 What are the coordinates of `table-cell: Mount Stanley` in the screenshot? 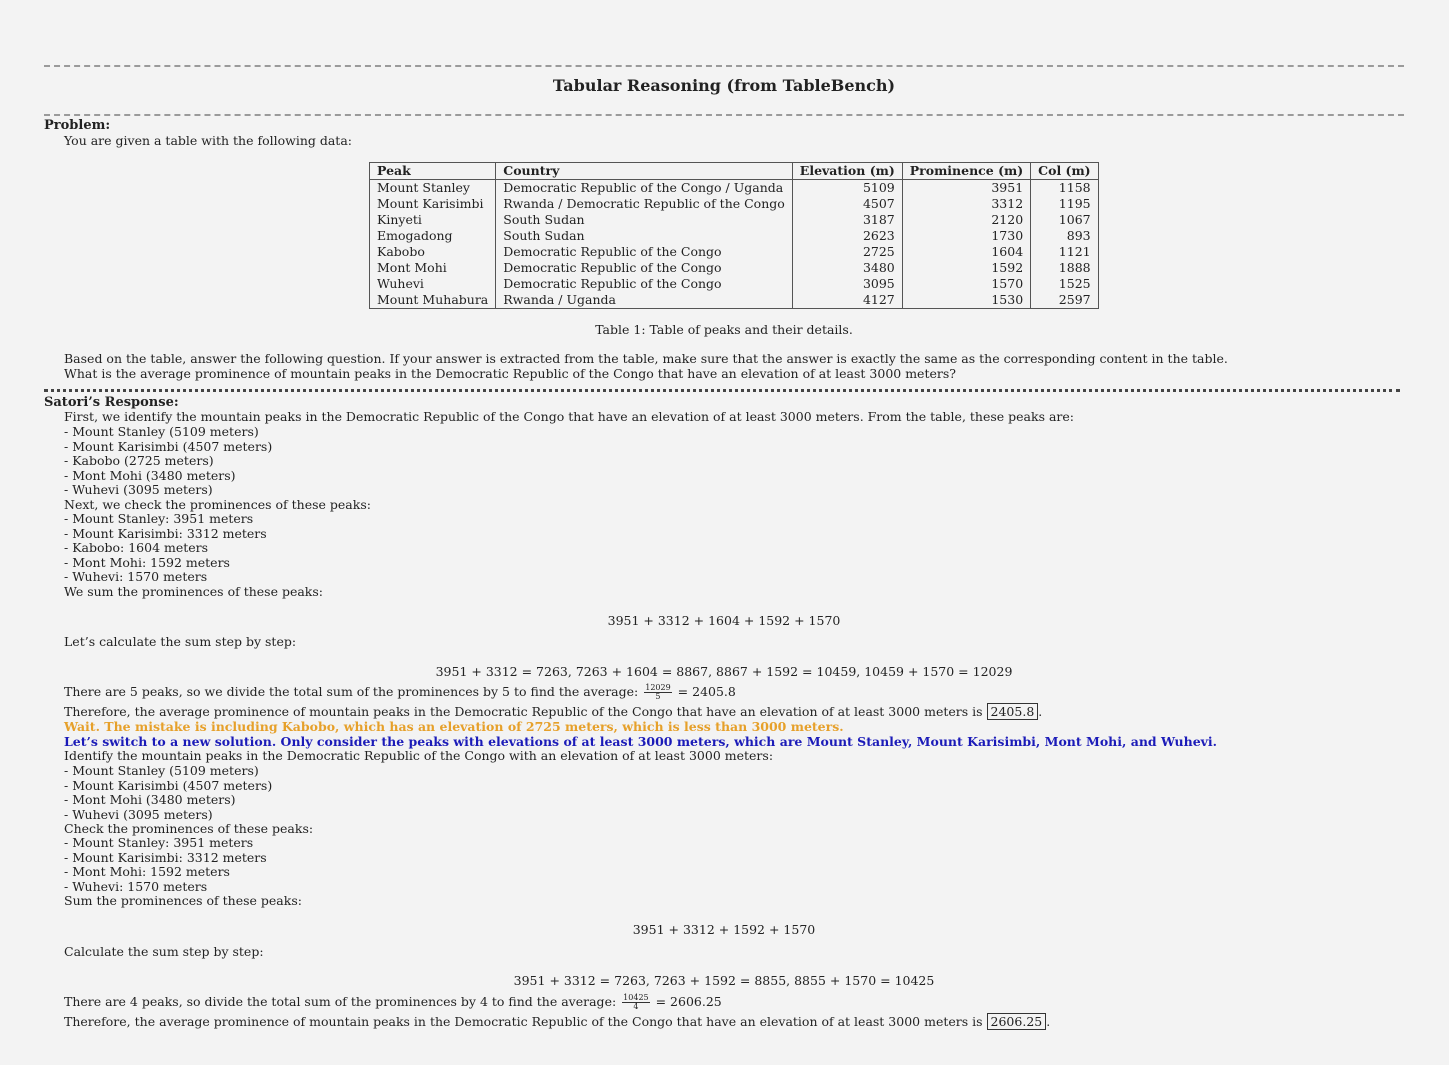 It's located at (432, 187).